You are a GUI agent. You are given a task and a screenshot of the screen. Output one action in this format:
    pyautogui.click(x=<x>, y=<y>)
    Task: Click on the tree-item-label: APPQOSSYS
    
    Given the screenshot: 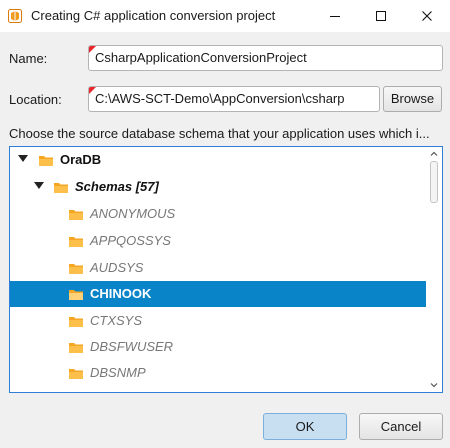 What is the action you would take?
    pyautogui.click(x=130, y=240)
    